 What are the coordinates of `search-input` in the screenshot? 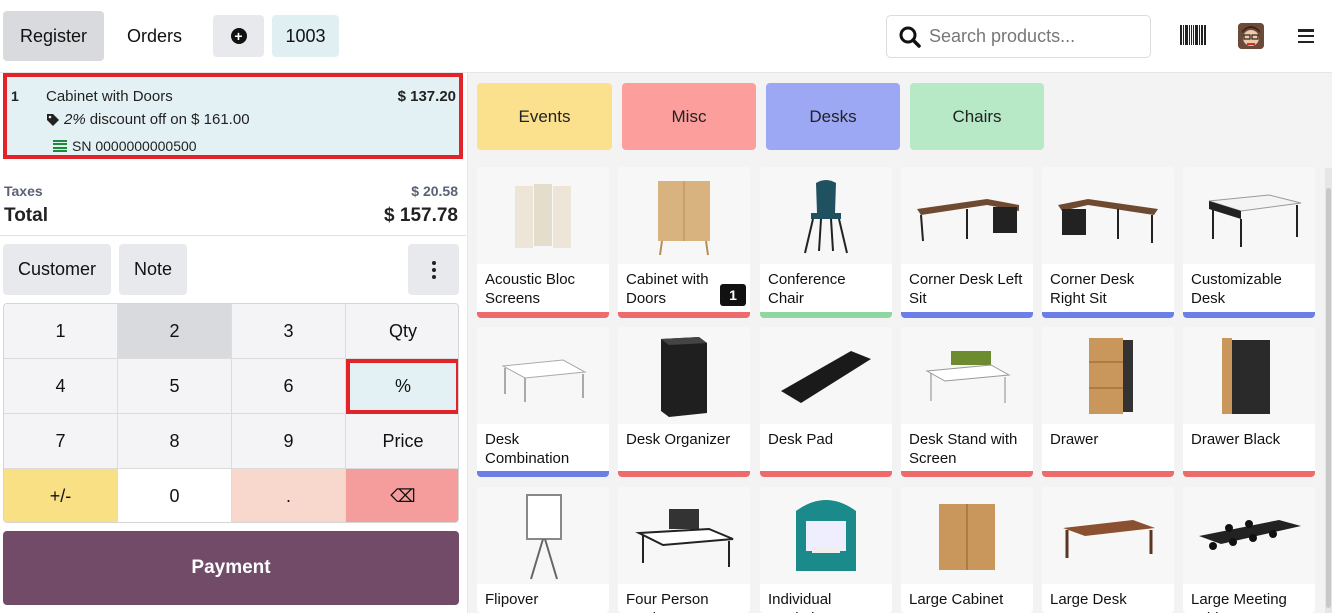 It's located at (1039, 36).